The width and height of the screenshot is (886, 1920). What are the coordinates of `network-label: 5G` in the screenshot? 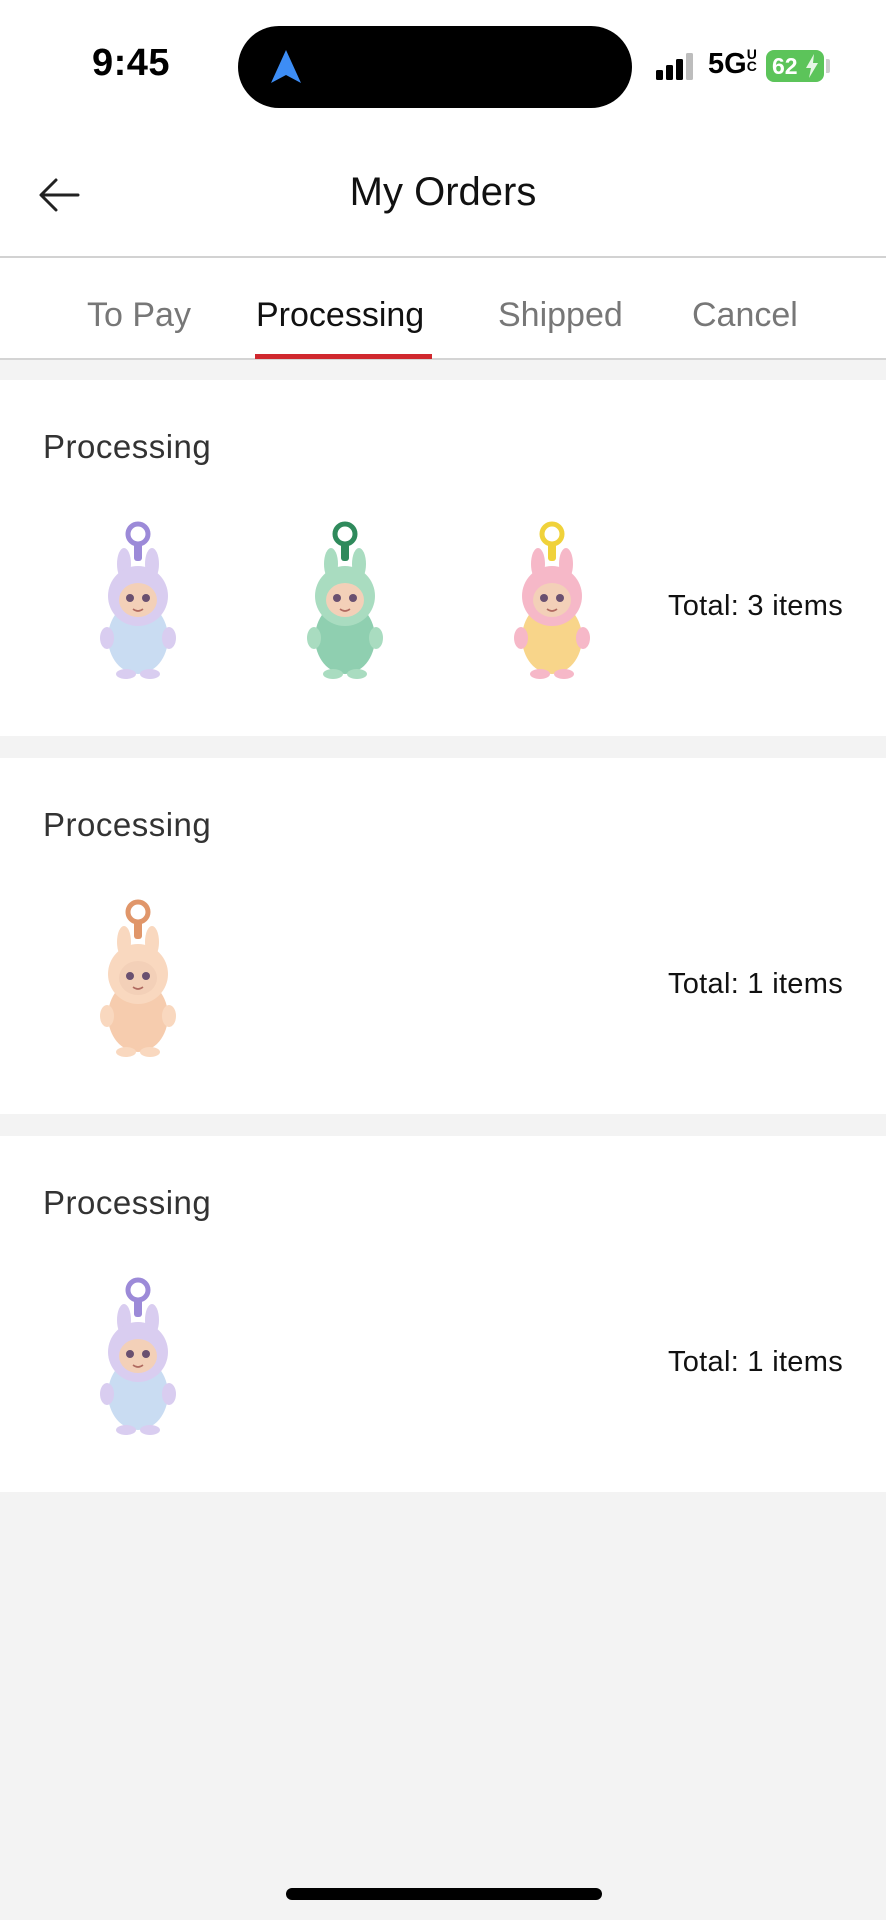 It's located at (727, 64).